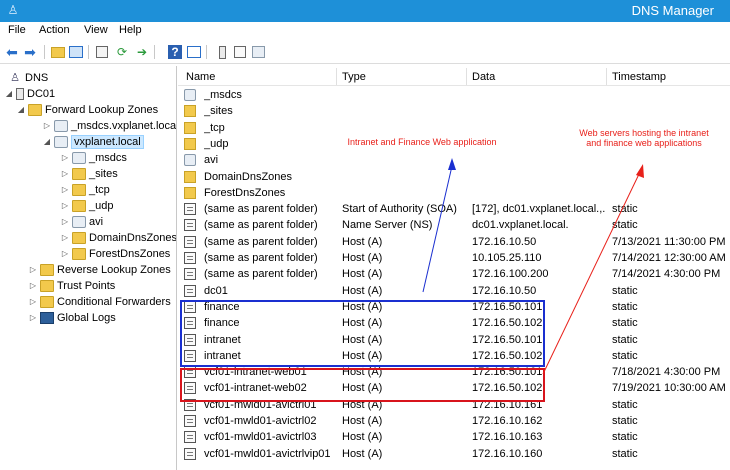 The height and width of the screenshot is (470, 730). Describe the element at coordinates (437, 229) in the screenshot. I see `blue-arrow-line` at that location.